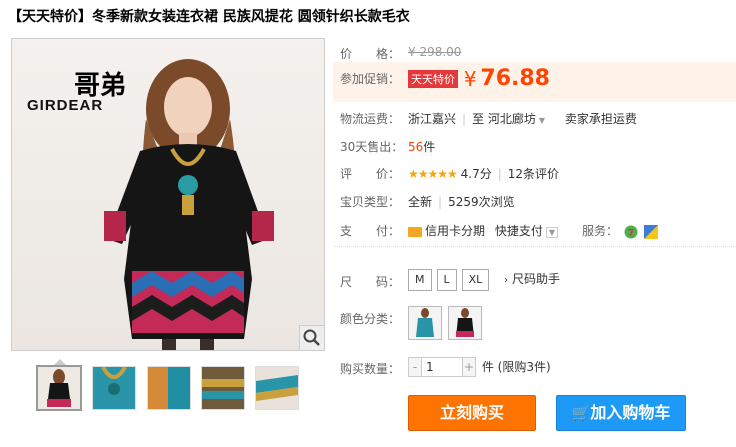 The width and height of the screenshot is (736, 447). What do you see at coordinates (475, 280) in the screenshot?
I see `size-option-xl: XL` at bounding box center [475, 280].